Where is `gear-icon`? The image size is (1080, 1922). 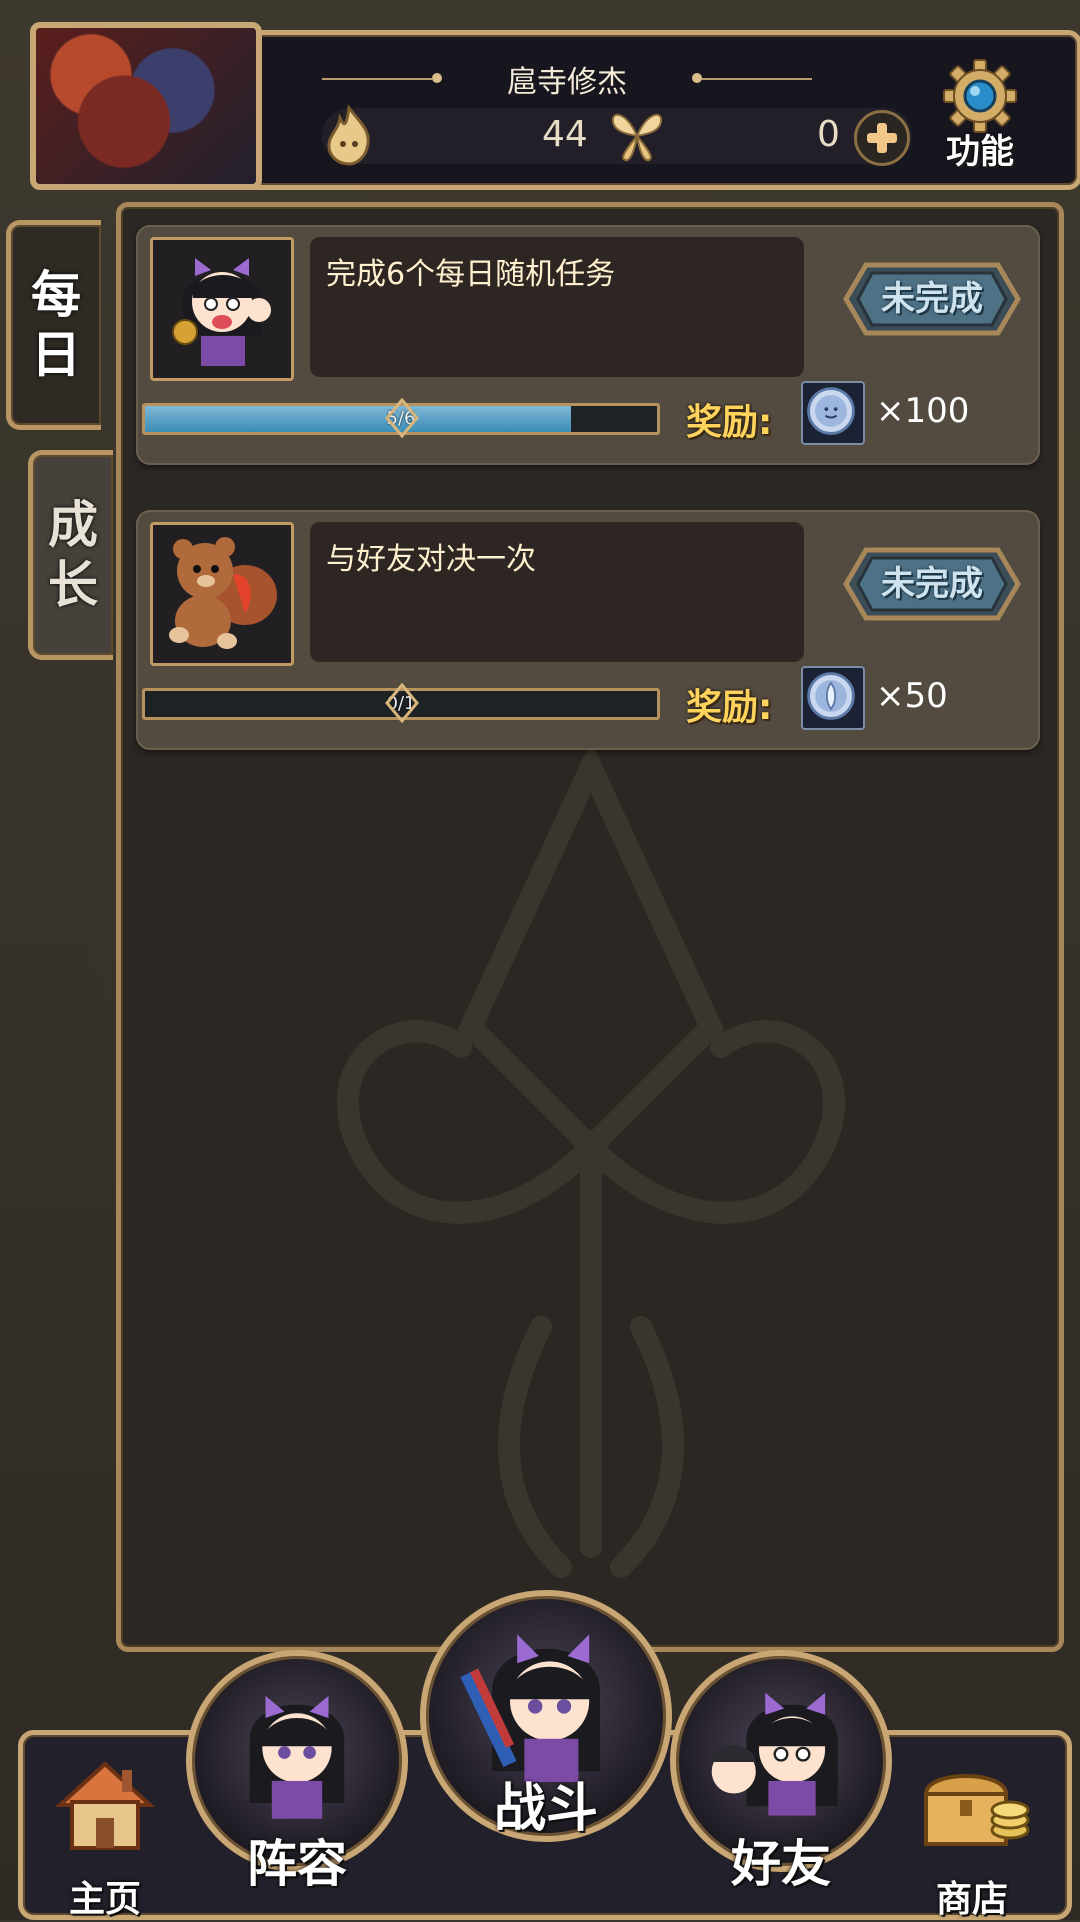
gear-icon is located at coordinates (980, 96).